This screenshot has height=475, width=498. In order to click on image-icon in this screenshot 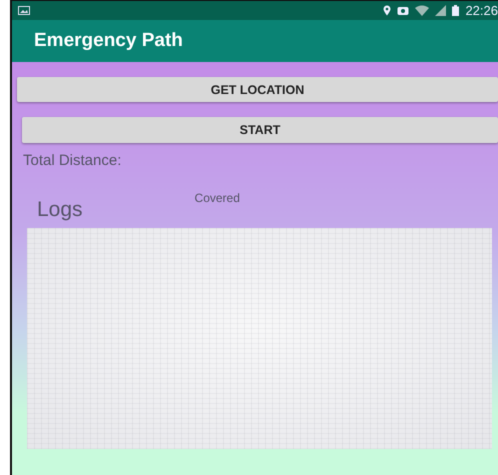, I will do `click(24, 10)`.